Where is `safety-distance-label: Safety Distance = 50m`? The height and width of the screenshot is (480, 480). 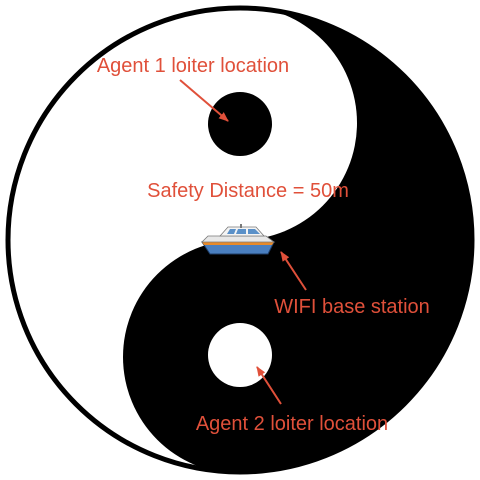
safety-distance-label: Safety Distance = 50m is located at coordinates (248, 191).